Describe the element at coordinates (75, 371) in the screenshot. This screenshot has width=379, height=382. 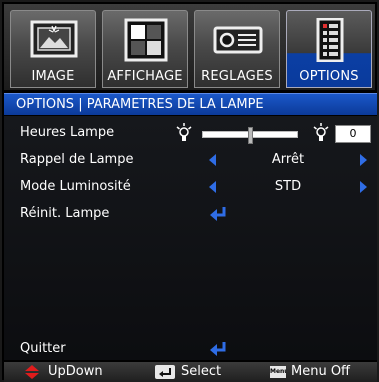
I see `updown-hint: UpDown` at that location.